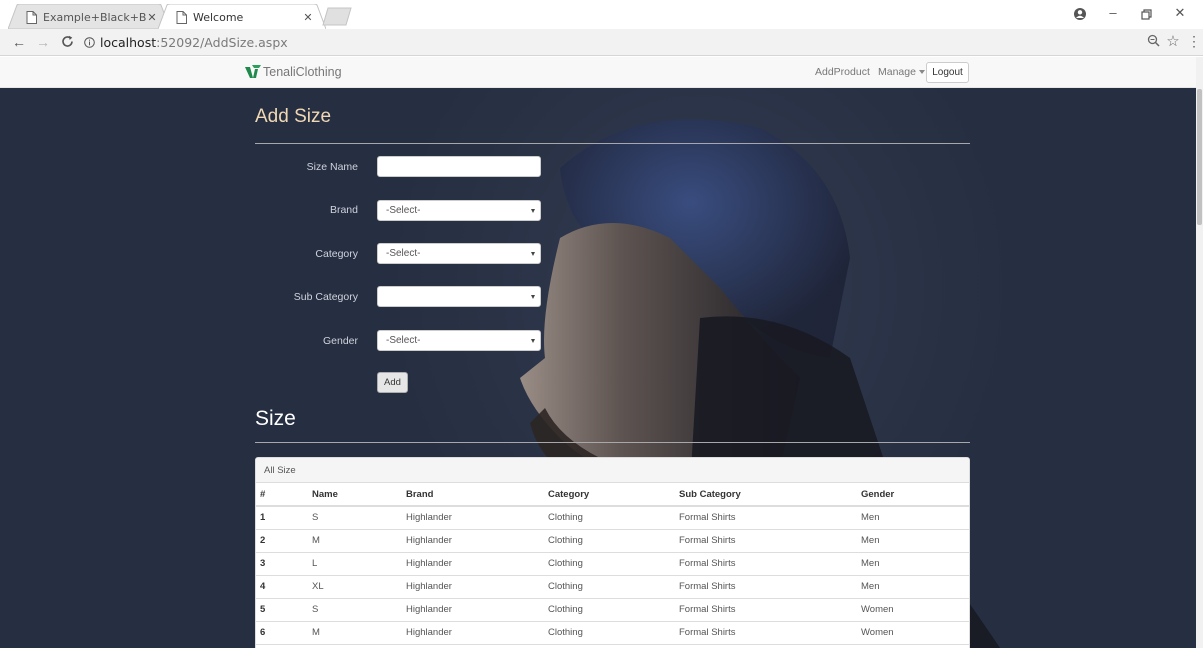 Image resolution: width=1203 pixels, height=648 pixels. What do you see at coordinates (477, 495) in the screenshot?
I see `column-header: Brand` at bounding box center [477, 495].